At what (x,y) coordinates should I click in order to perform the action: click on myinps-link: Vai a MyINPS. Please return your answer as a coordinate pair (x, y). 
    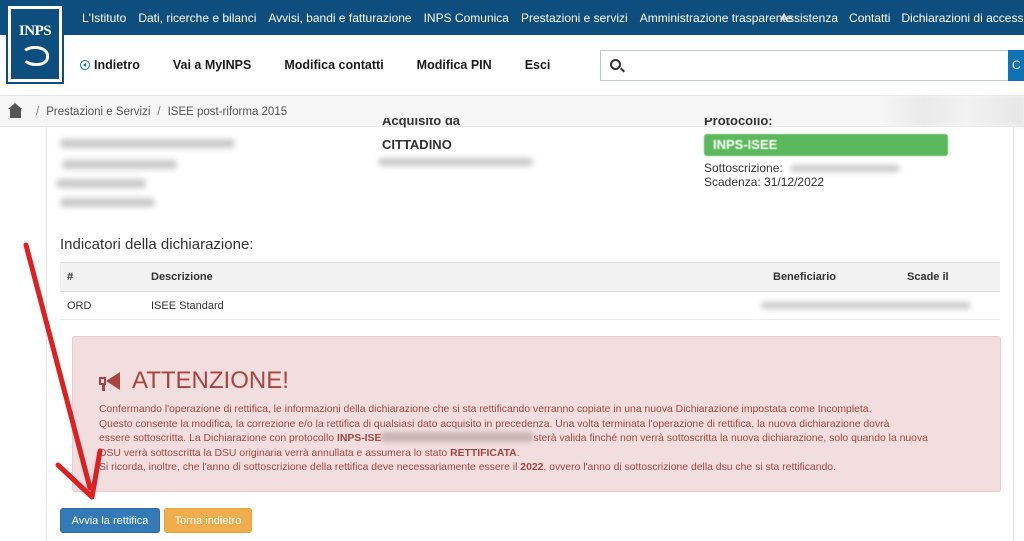
    Looking at the image, I should click on (212, 65).